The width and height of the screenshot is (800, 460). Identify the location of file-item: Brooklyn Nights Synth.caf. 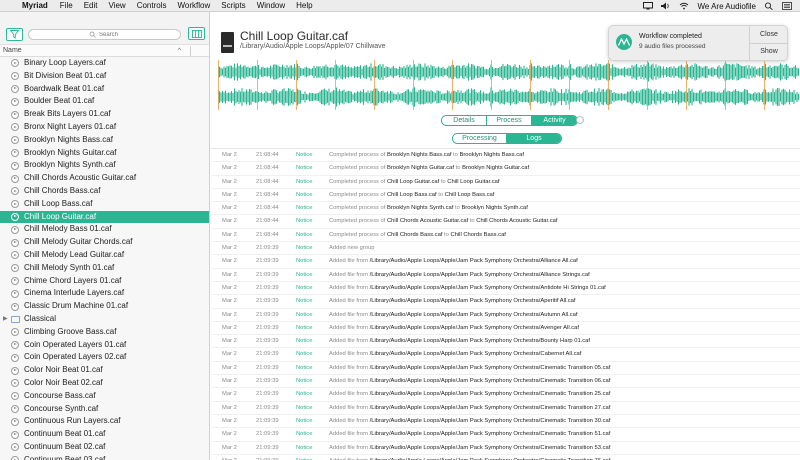
(104, 165).